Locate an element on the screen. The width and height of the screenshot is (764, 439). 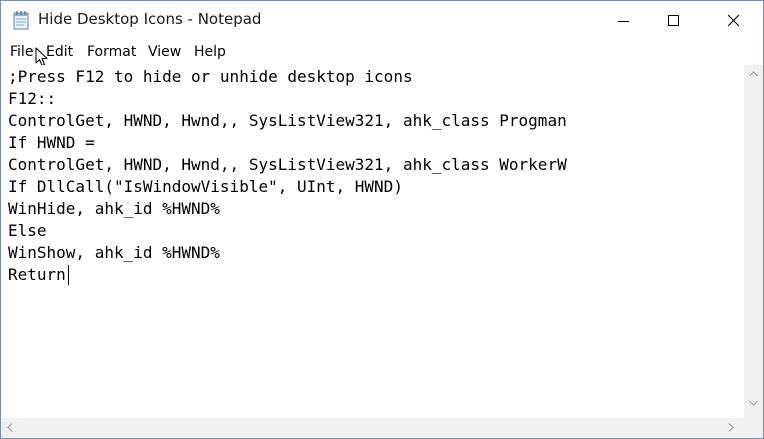
code-line: Else is located at coordinates (27, 230).